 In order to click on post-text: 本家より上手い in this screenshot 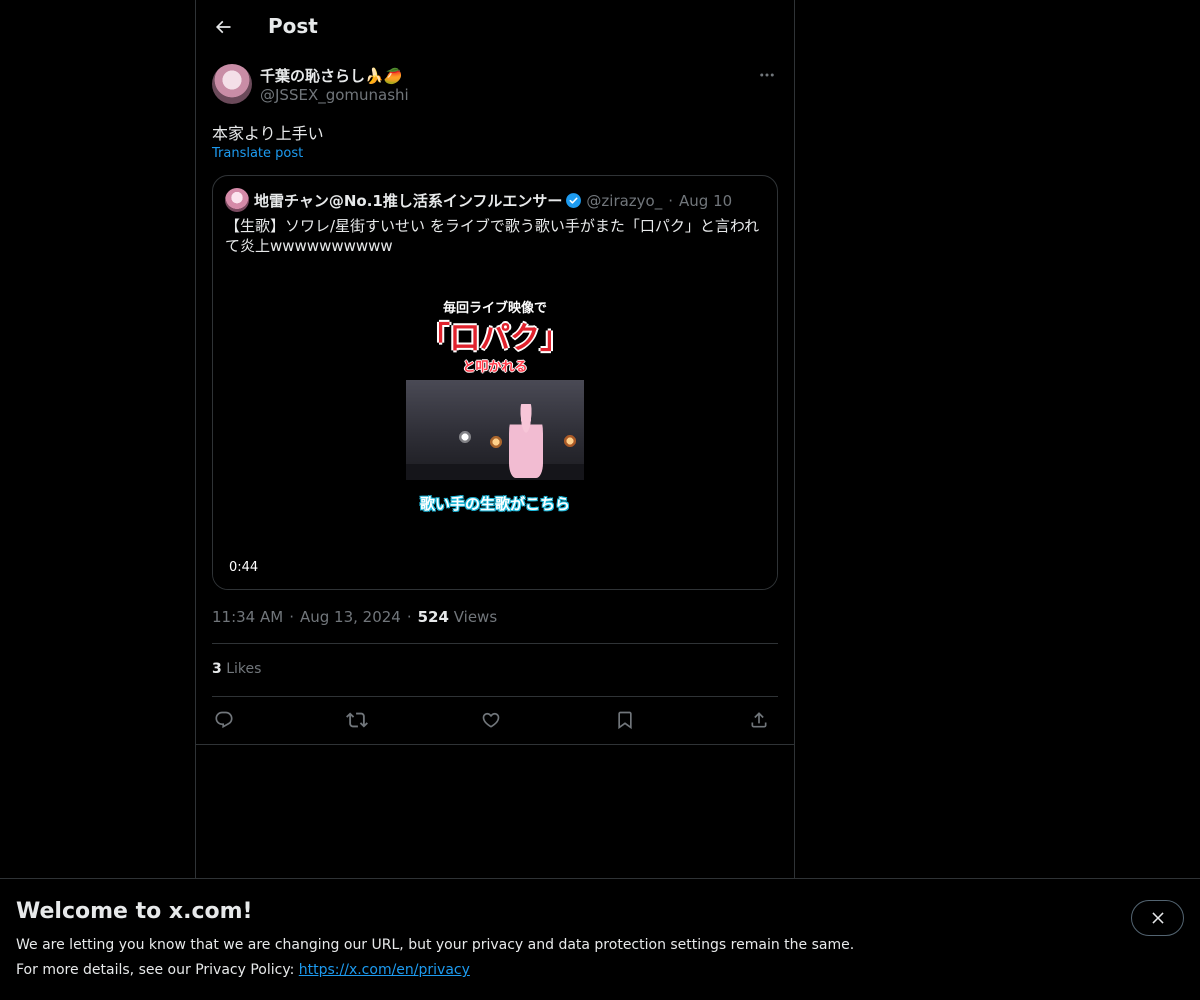, I will do `click(268, 133)`.